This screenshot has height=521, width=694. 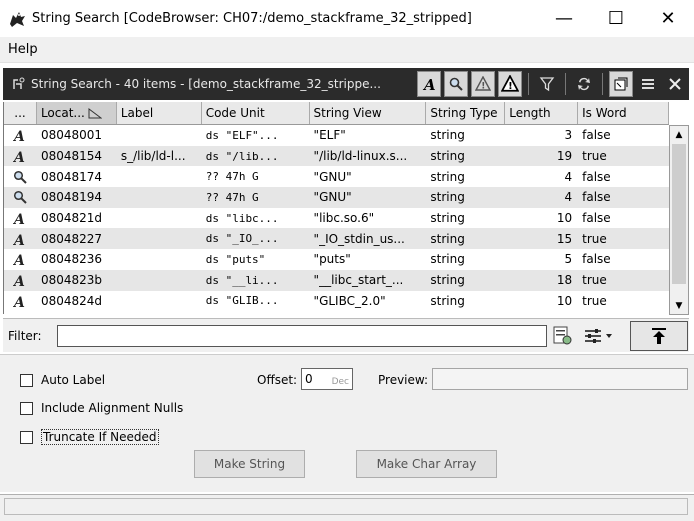 What do you see at coordinates (159, 113) in the screenshot?
I see `col-header-label: Label` at bounding box center [159, 113].